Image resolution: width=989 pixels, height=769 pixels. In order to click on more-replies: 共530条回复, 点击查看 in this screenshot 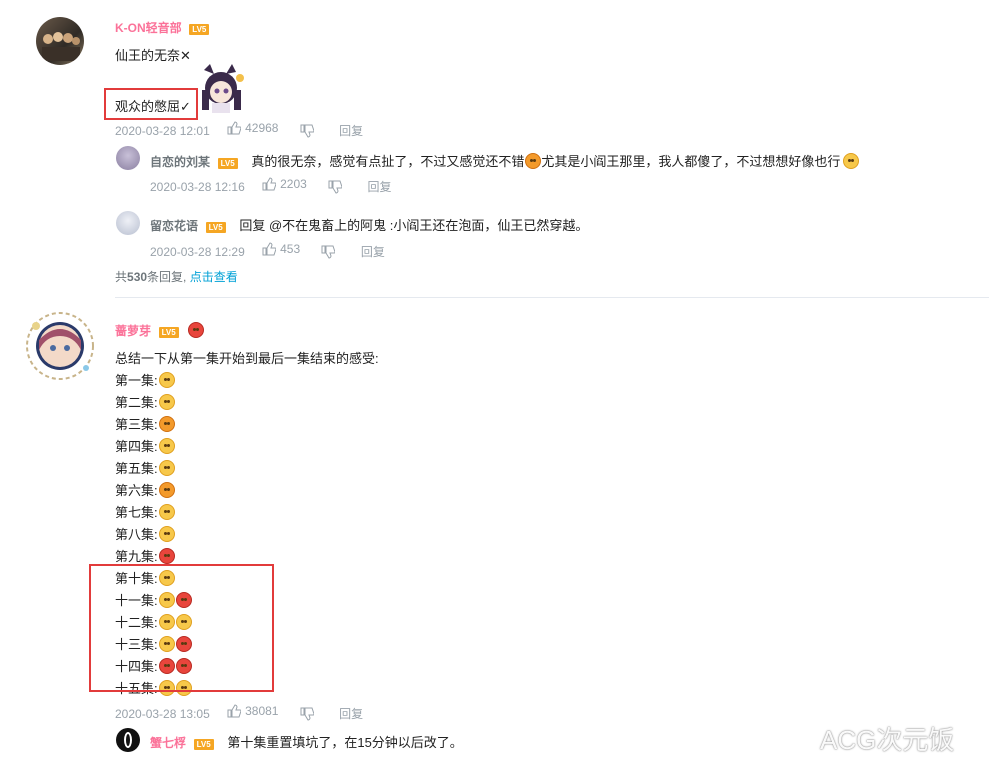, I will do `click(176, 276)`.